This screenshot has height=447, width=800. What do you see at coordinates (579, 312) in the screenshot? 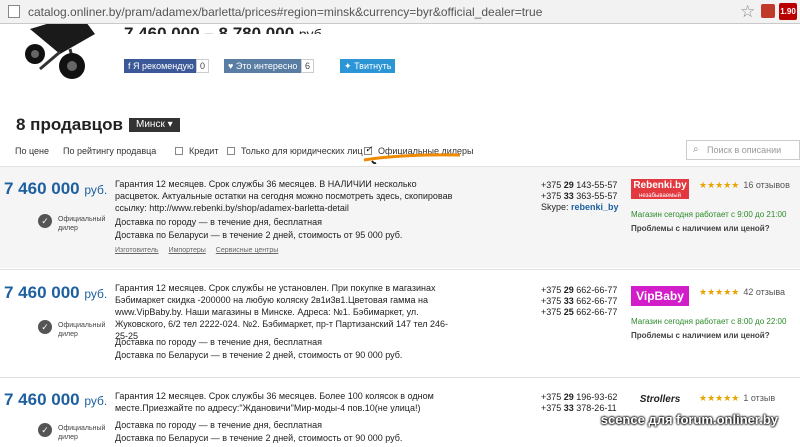
I see `phone-number: +375 25 662-66-77` at bounding box center [579, 312].